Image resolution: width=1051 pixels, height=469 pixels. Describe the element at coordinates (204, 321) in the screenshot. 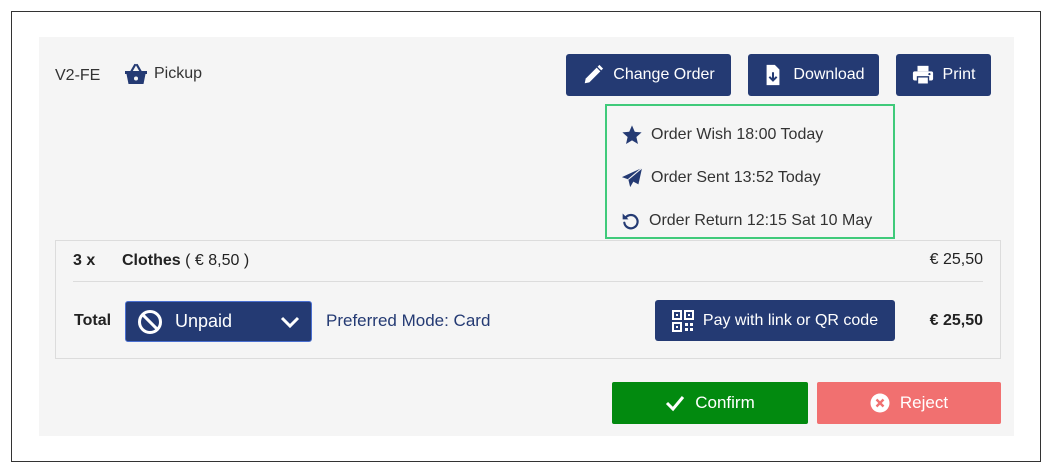

I see `payment-status-label: Unpaid` at that location.